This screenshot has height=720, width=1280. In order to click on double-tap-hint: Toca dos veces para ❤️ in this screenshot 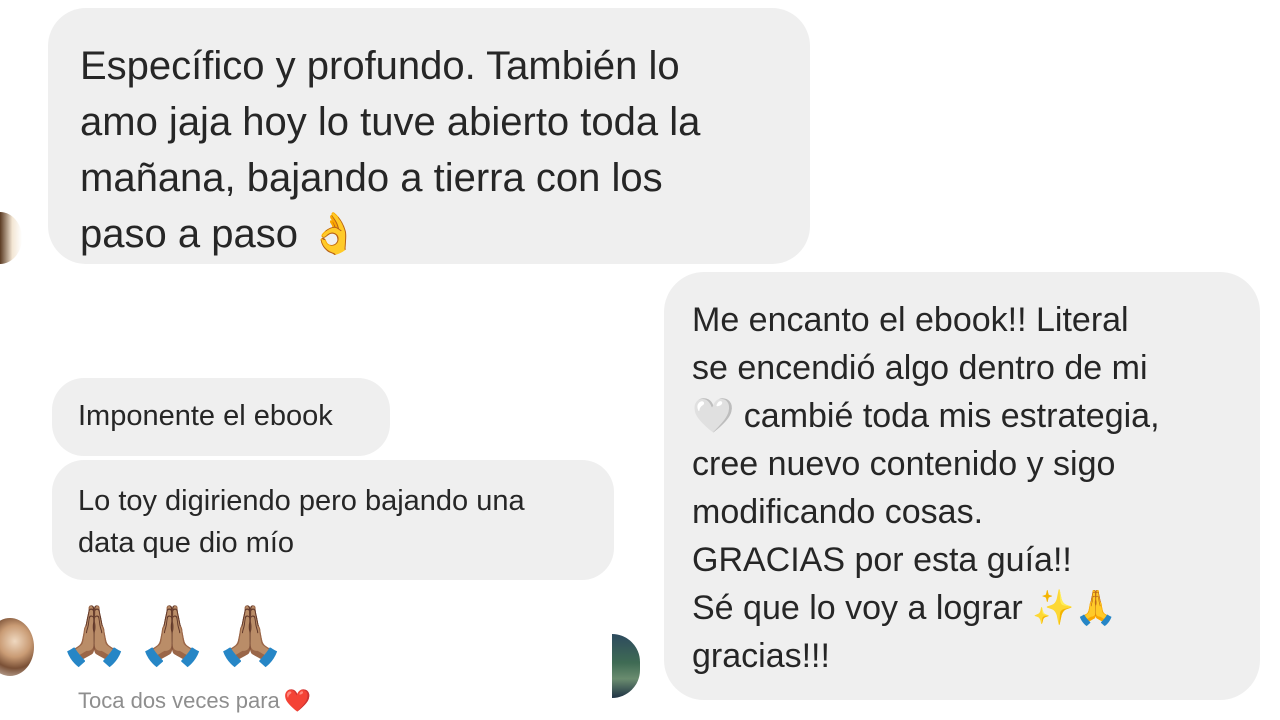, I will do `click(194, 701)`.